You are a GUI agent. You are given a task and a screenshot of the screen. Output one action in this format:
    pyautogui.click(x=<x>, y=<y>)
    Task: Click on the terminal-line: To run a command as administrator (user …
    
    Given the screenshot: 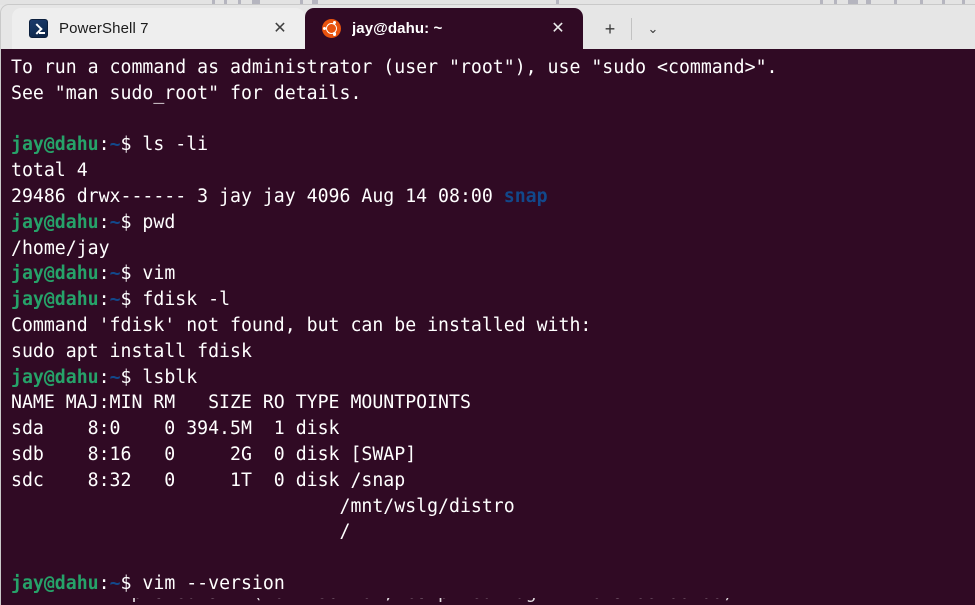 What is the action you would take?
    pyautogui.click(x=493, y=68)
    